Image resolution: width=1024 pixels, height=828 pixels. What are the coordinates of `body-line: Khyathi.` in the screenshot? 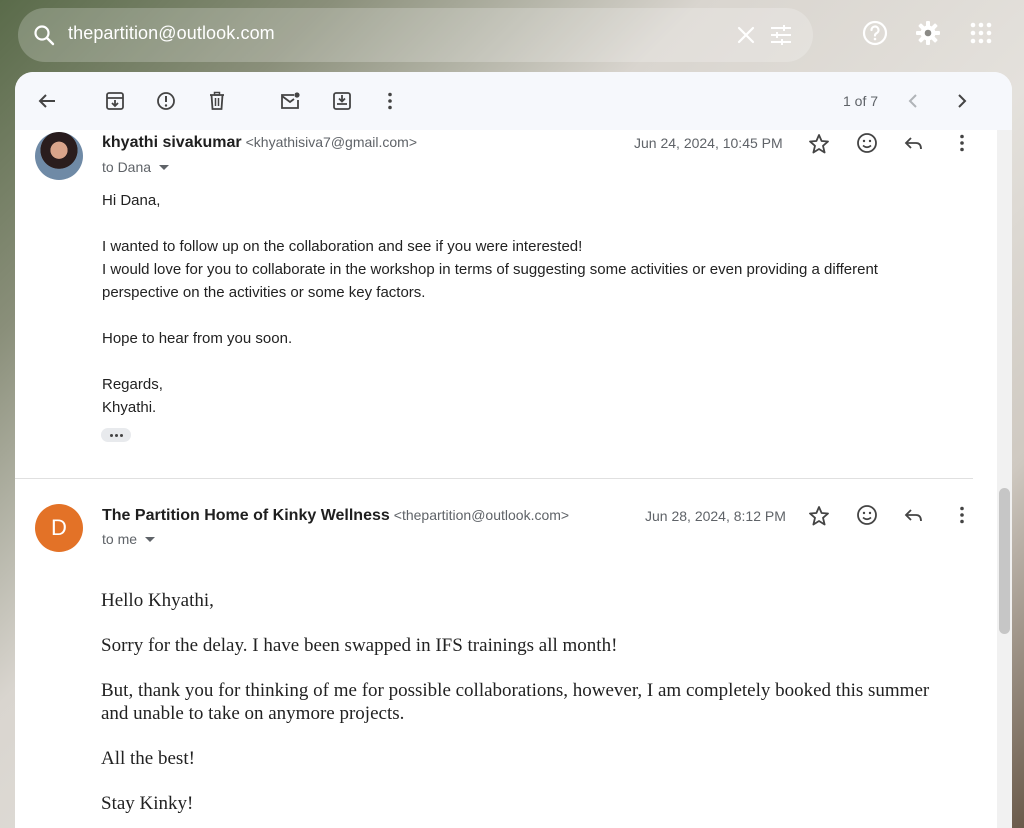 It's located at (129, 407).